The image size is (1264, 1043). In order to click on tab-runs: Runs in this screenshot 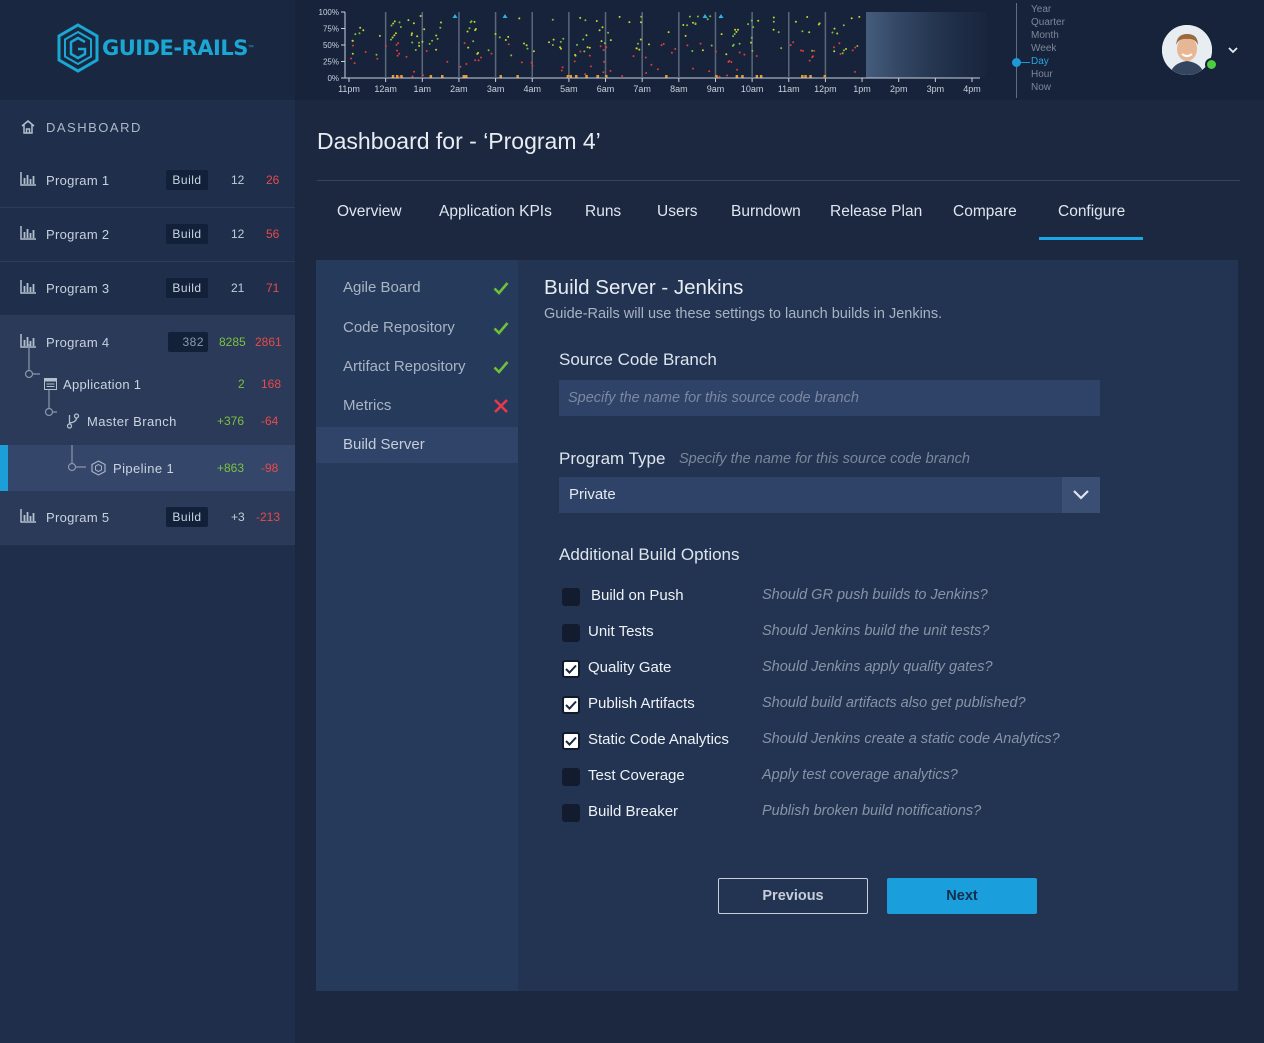, I will do `click(603, 212)`.